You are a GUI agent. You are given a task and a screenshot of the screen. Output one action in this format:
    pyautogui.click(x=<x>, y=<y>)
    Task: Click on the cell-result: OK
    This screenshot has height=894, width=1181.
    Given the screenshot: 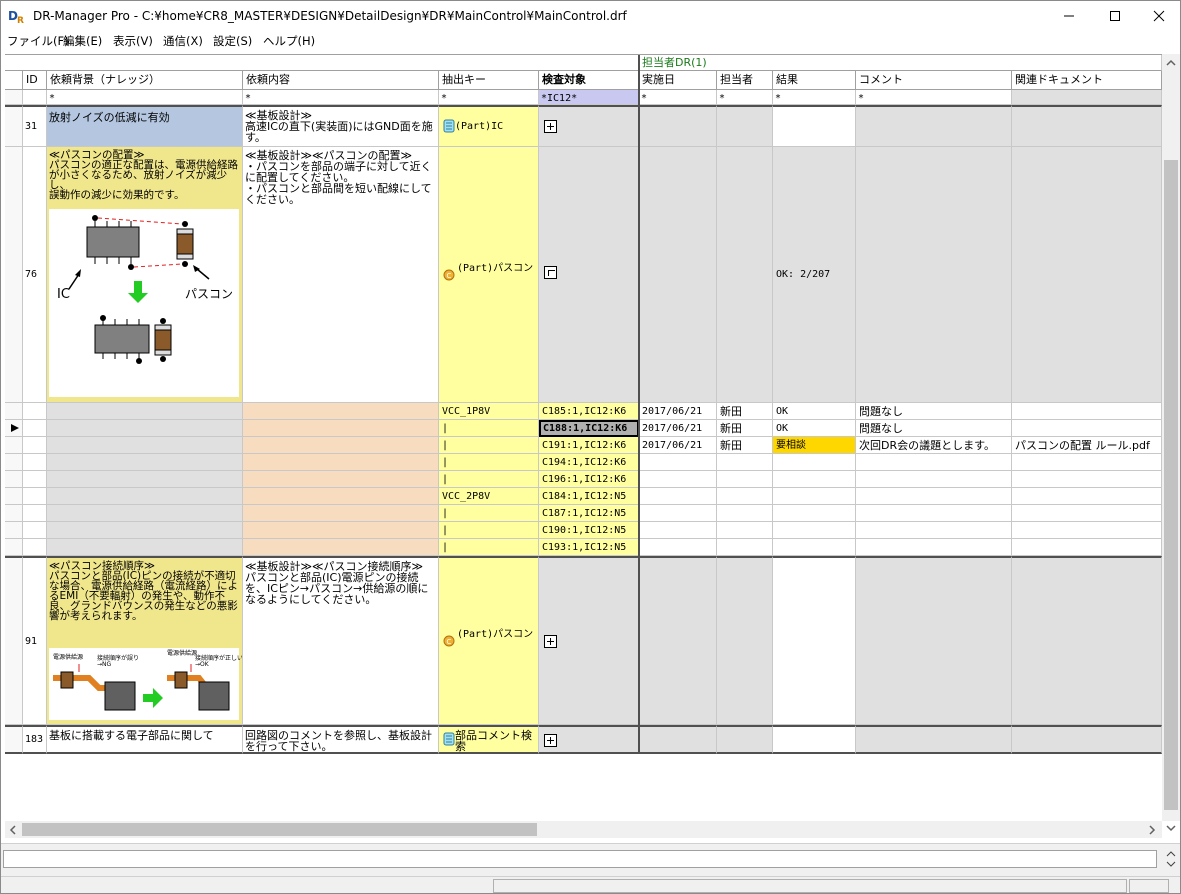 What is the action you would take?
    pyautogui.click(x=814, y=411)
    